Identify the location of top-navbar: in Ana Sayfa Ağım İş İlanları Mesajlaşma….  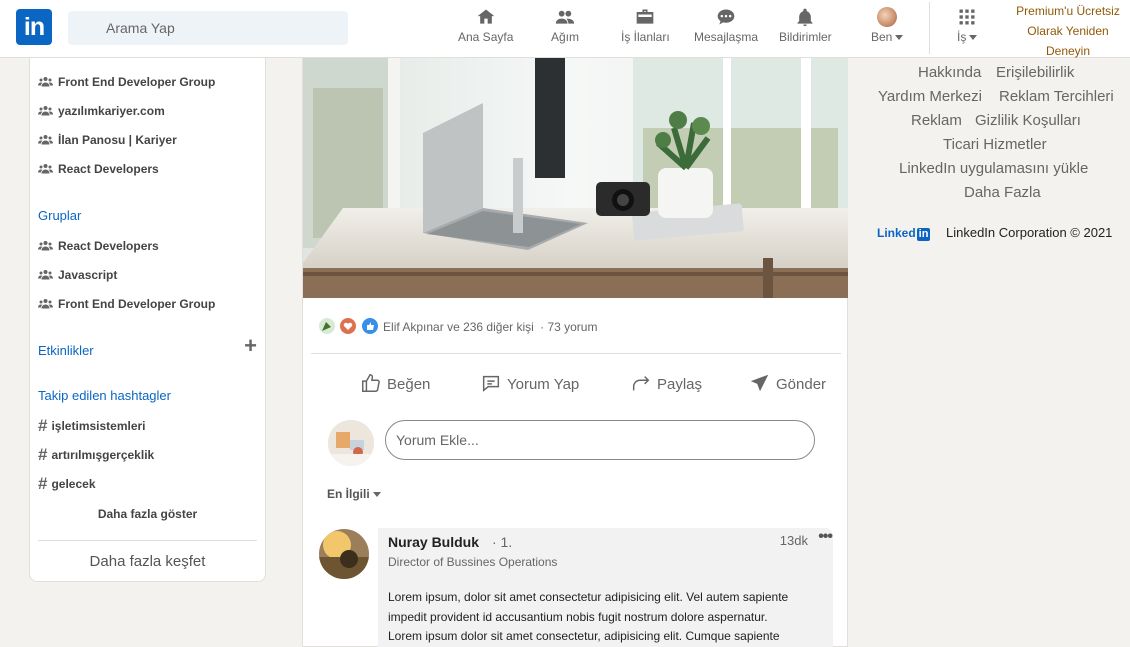
(565, 29).